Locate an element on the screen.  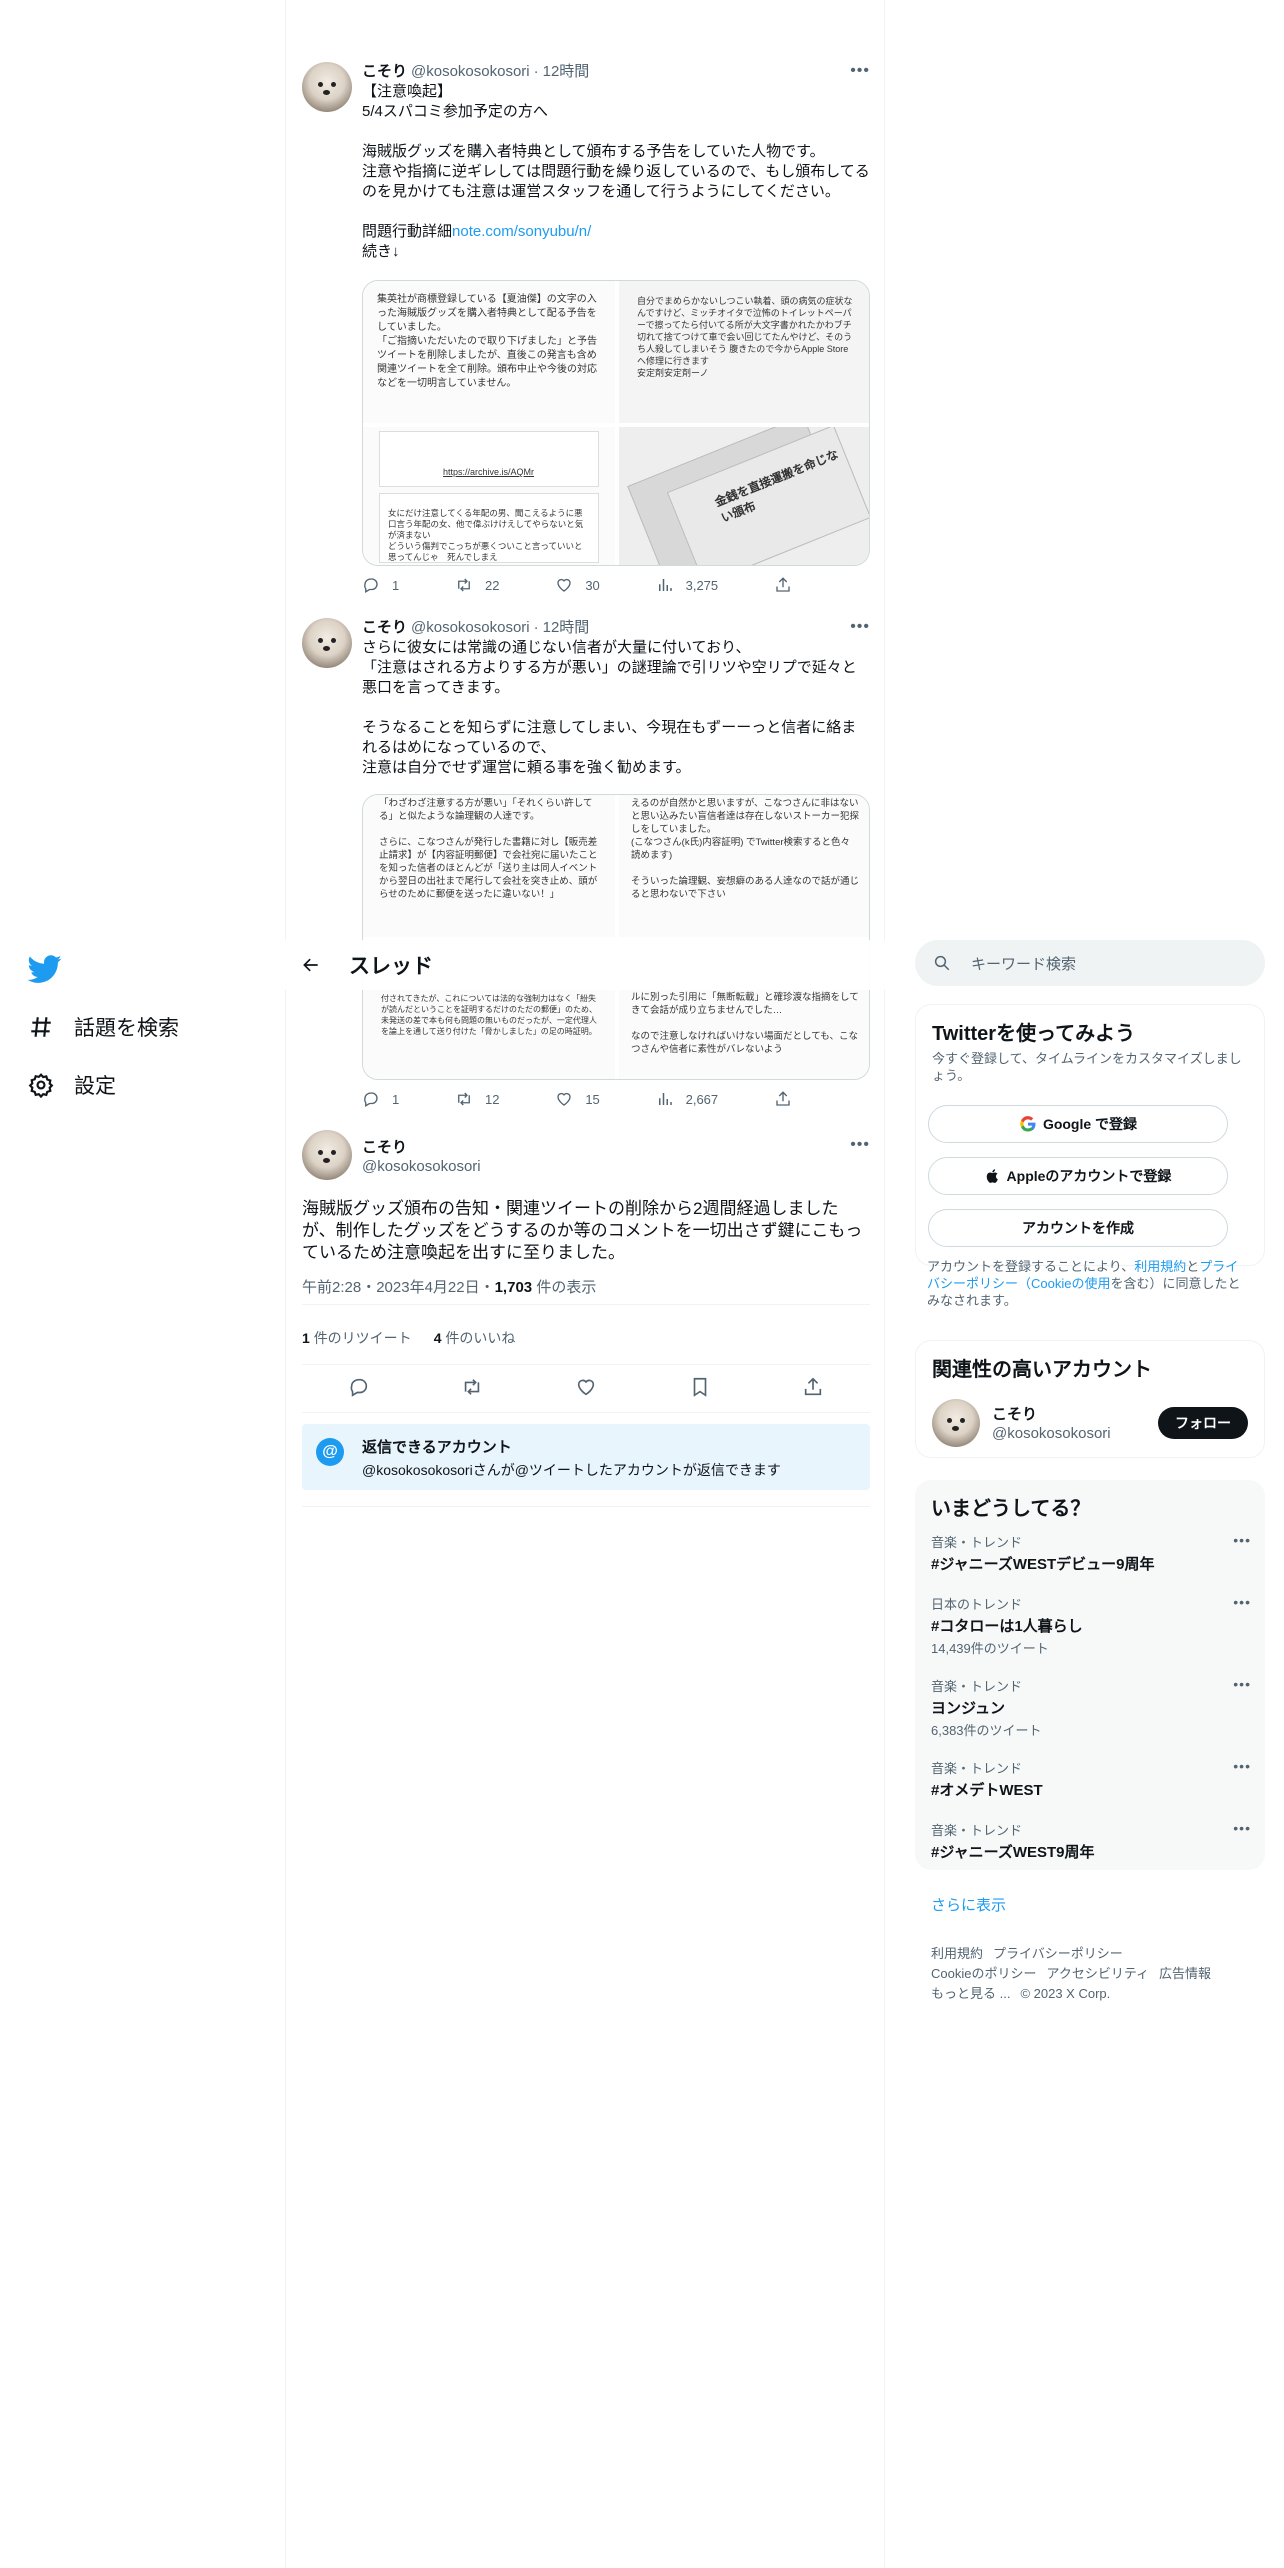
create-account-button: アカウントを作成 is located at coordinates (1078, 1228).